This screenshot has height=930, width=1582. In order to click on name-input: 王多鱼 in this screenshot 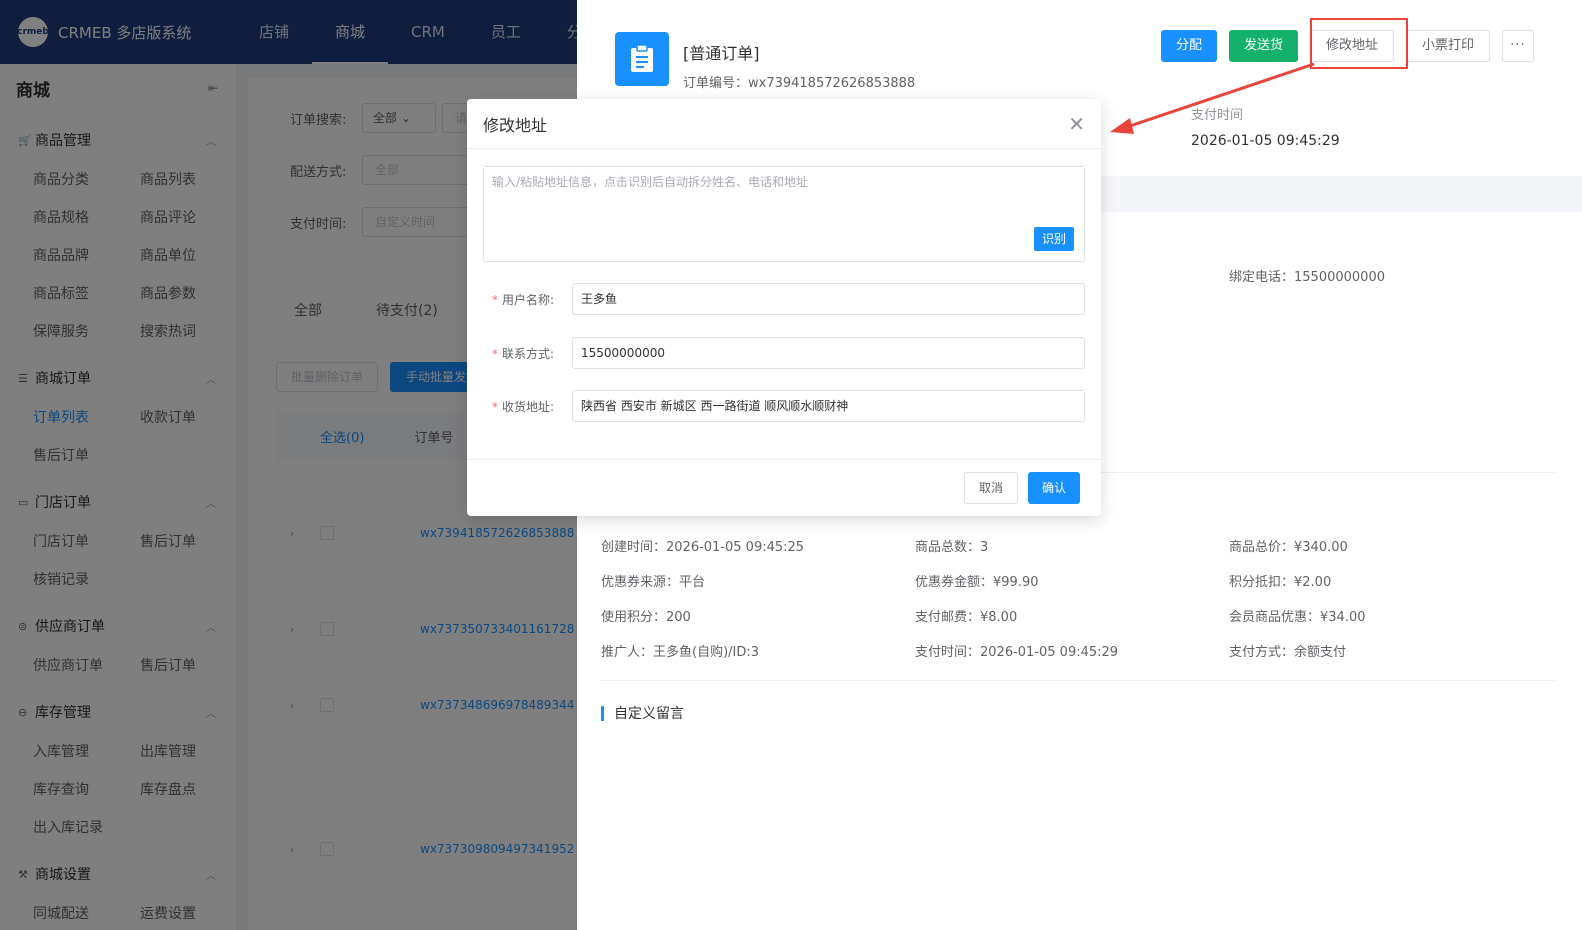, I will do `click(828, 299)`.